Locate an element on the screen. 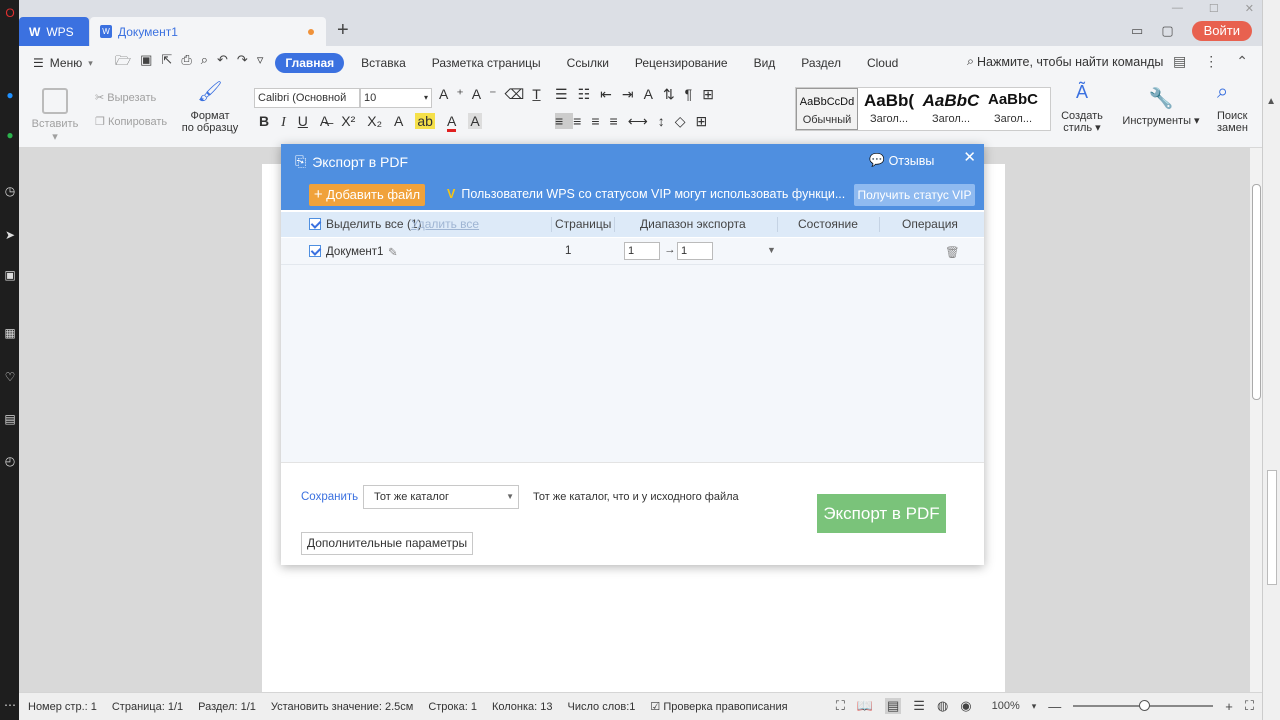 The image size is (1280, 720). history-icon: ◴ is located at coordinates (10, 461).